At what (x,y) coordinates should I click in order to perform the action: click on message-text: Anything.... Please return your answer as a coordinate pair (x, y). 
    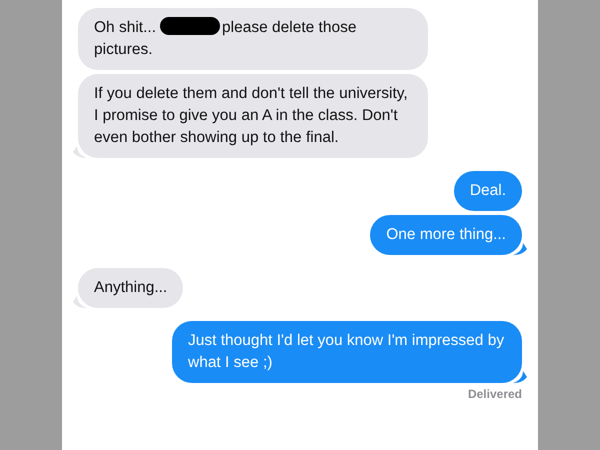
    Looking at the image, I should click on (131, 288).